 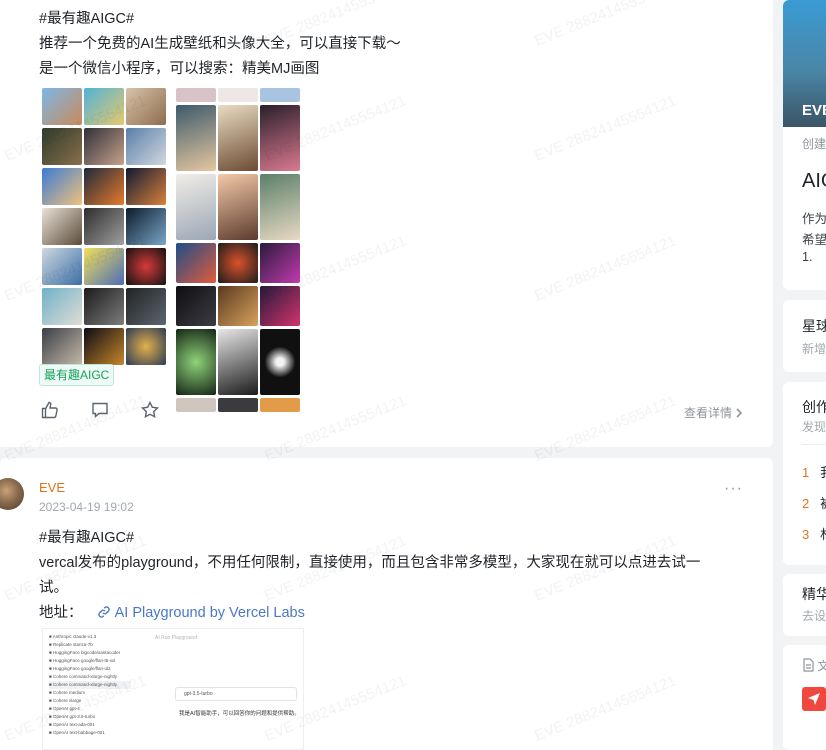 I want to click on shot-input-text: gpt-3.5-turbo, so click(x=198, y=694).